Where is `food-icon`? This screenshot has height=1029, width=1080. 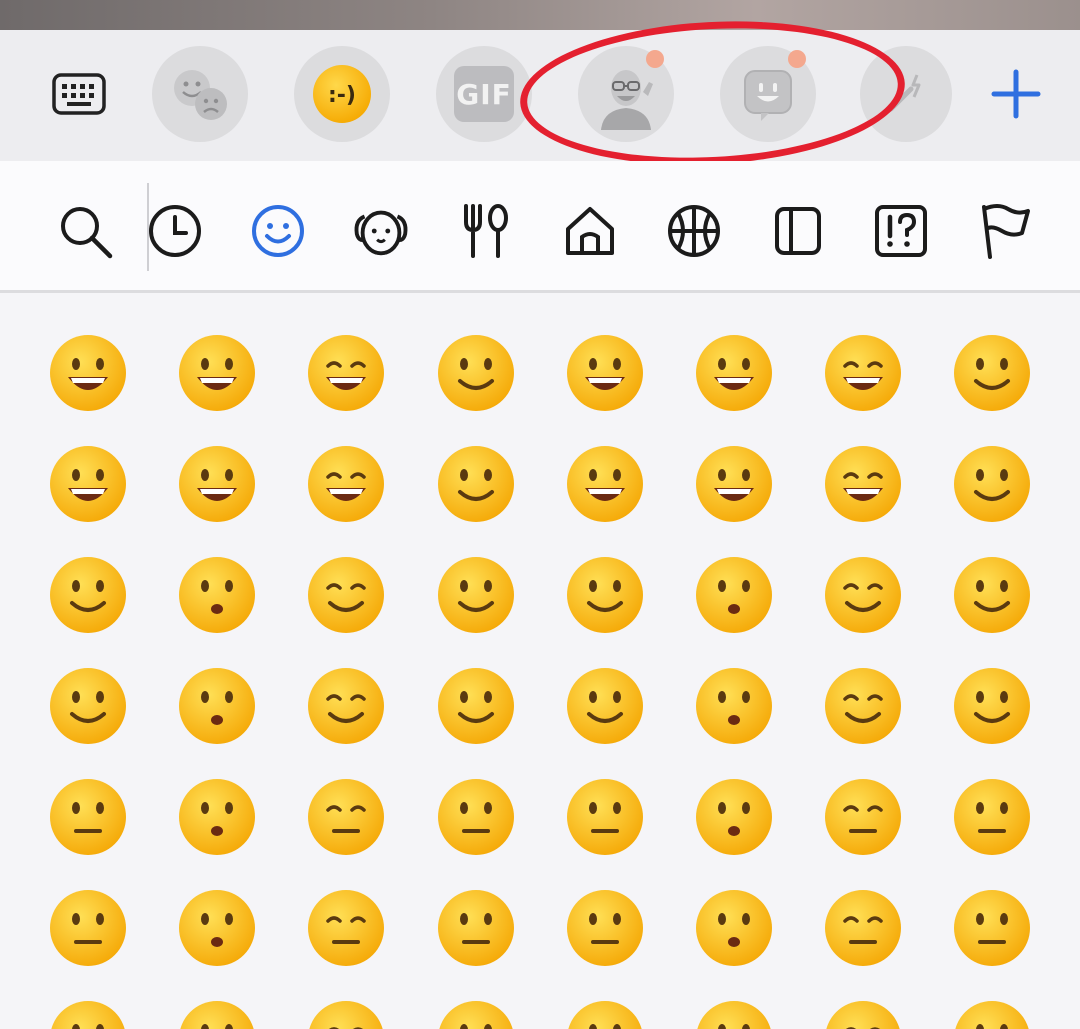 food-icon is located at coordinates (486, 231).